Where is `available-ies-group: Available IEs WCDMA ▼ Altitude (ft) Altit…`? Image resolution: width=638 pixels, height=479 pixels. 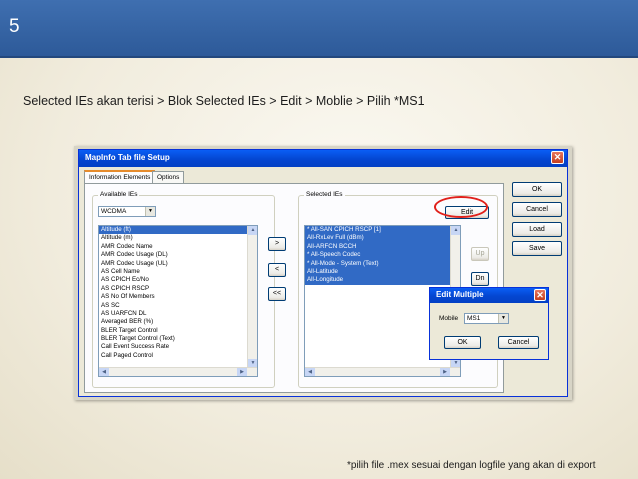 available-ies-group: Available IEs WCDMA ▼ Altitude (ft) Altit… is located at coordinates (183, 289).